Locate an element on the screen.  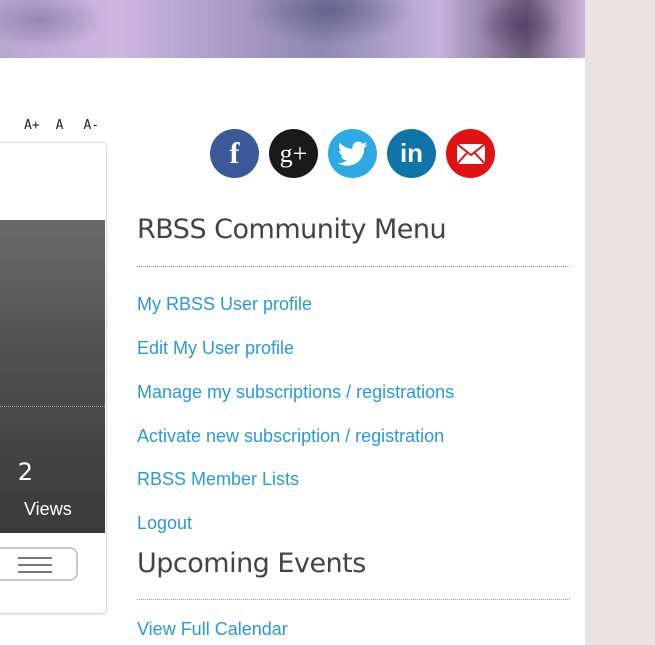
community-menu-divider is located at coordinates (353, 266).